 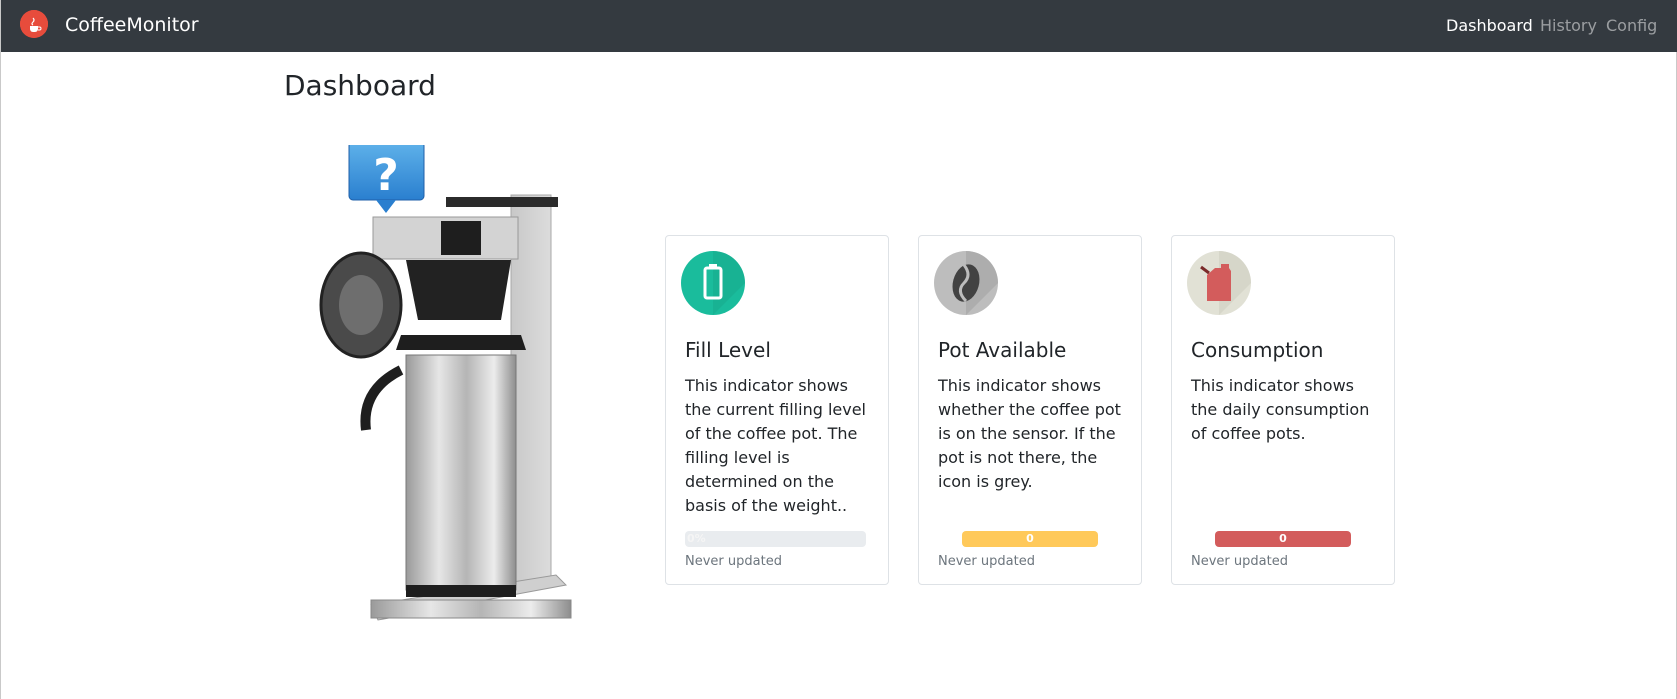 What do you see at coordinates (1257, 350) in the screenshot?
I see `card-title: Consumption` at bounding box center [1257, 350].